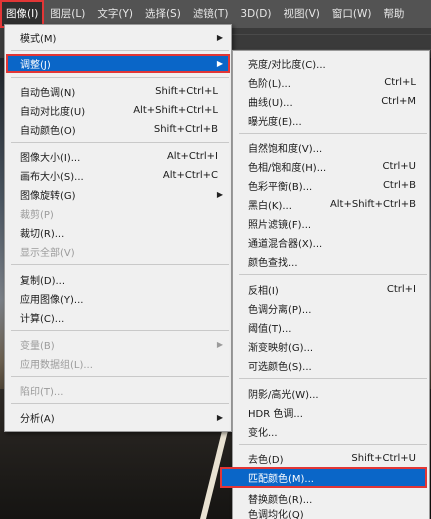 Image resolution: width=431 pixels, height=519 pixels. What do you see at coordinates (331, 82) in the screenshot?
I see `menu-item-levels: 色阶(L)... Ctrl+L` at bounding box center [331, 82].